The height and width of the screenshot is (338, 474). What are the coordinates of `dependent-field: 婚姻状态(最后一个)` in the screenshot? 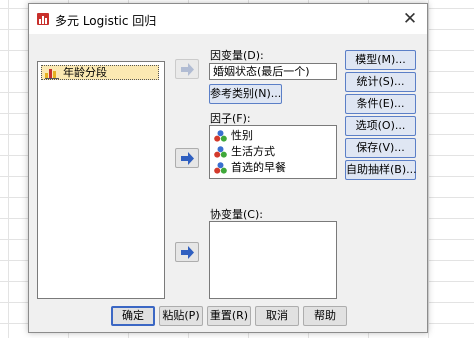 It's located at (273, 71).